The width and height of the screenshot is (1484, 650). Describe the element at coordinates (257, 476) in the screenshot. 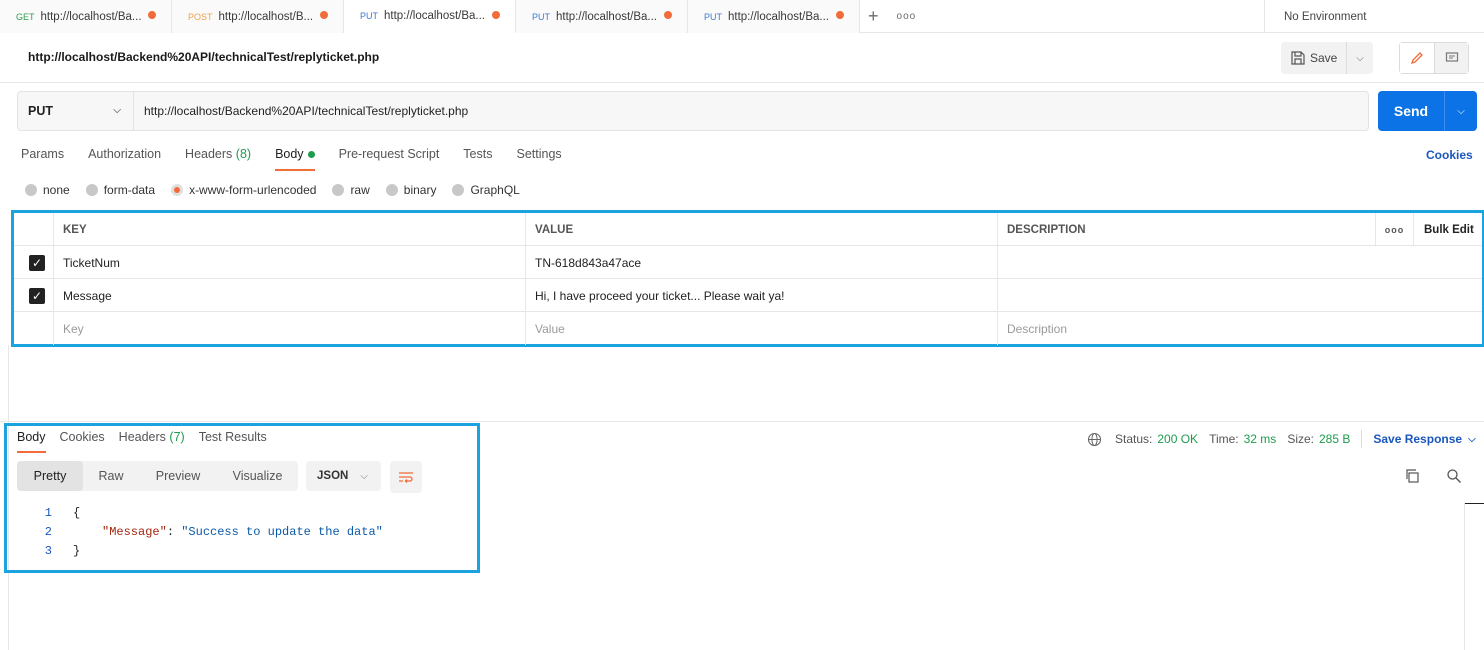

I see `view-visualize-button: Visualize` at that location.